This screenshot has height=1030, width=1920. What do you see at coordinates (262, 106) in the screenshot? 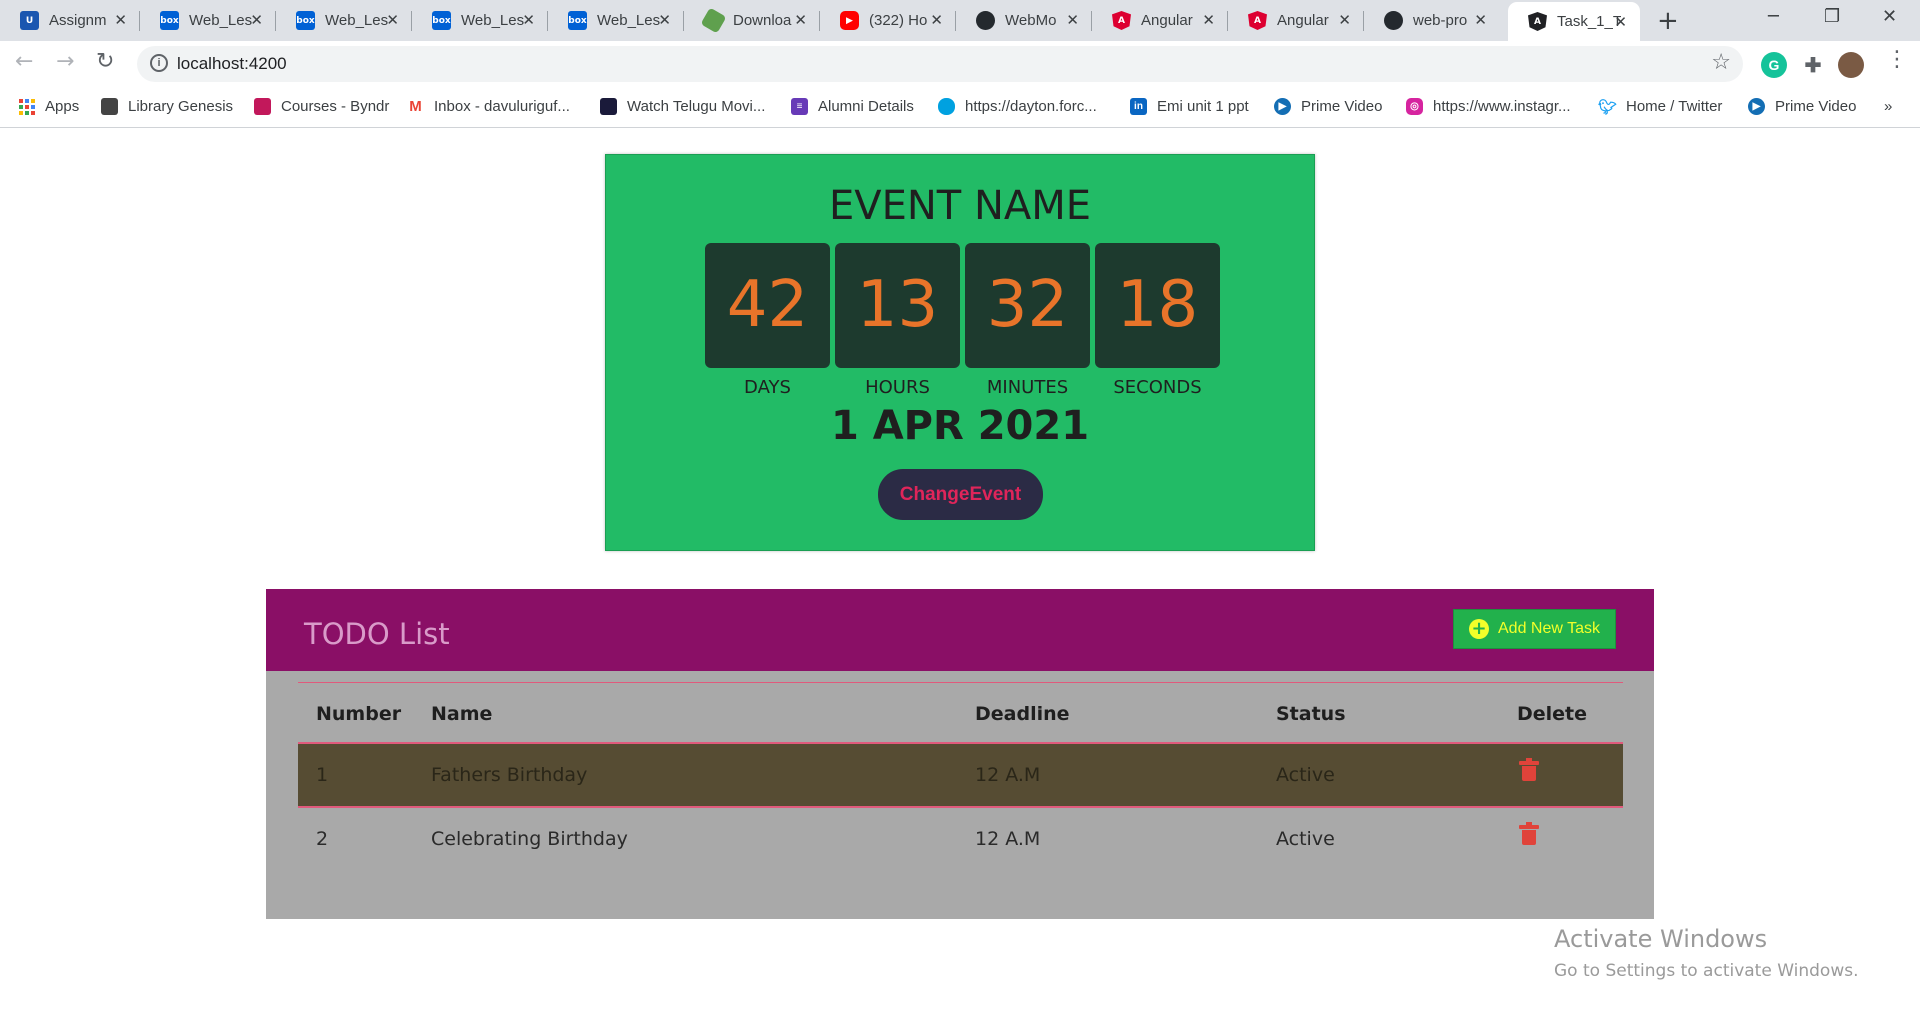
I see `byndr-icon` at bounding box center [262, 106].